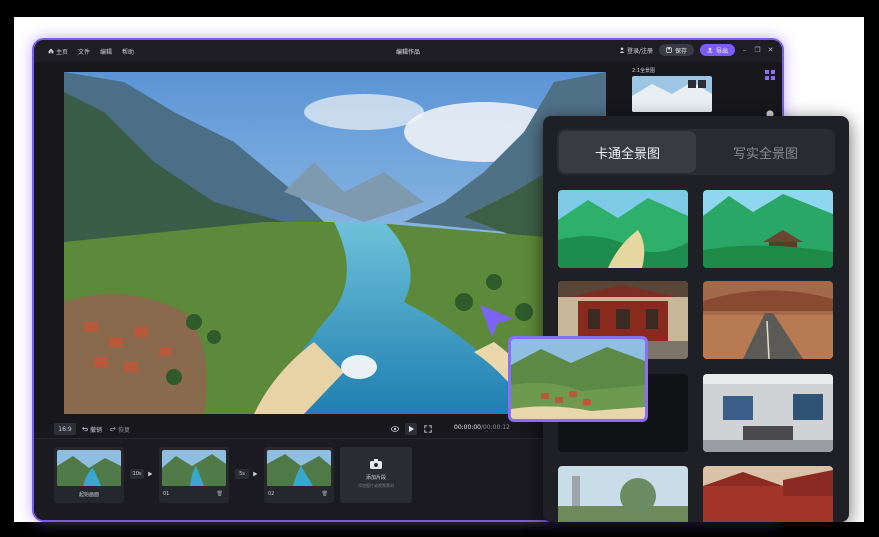 Image resolution: width=879 pixels, height=537 pixels. What do you see at coordinates (375, 478) in the screenshot?
I see `add-clip-label: 添加片段` at bounding box center [375, 478].